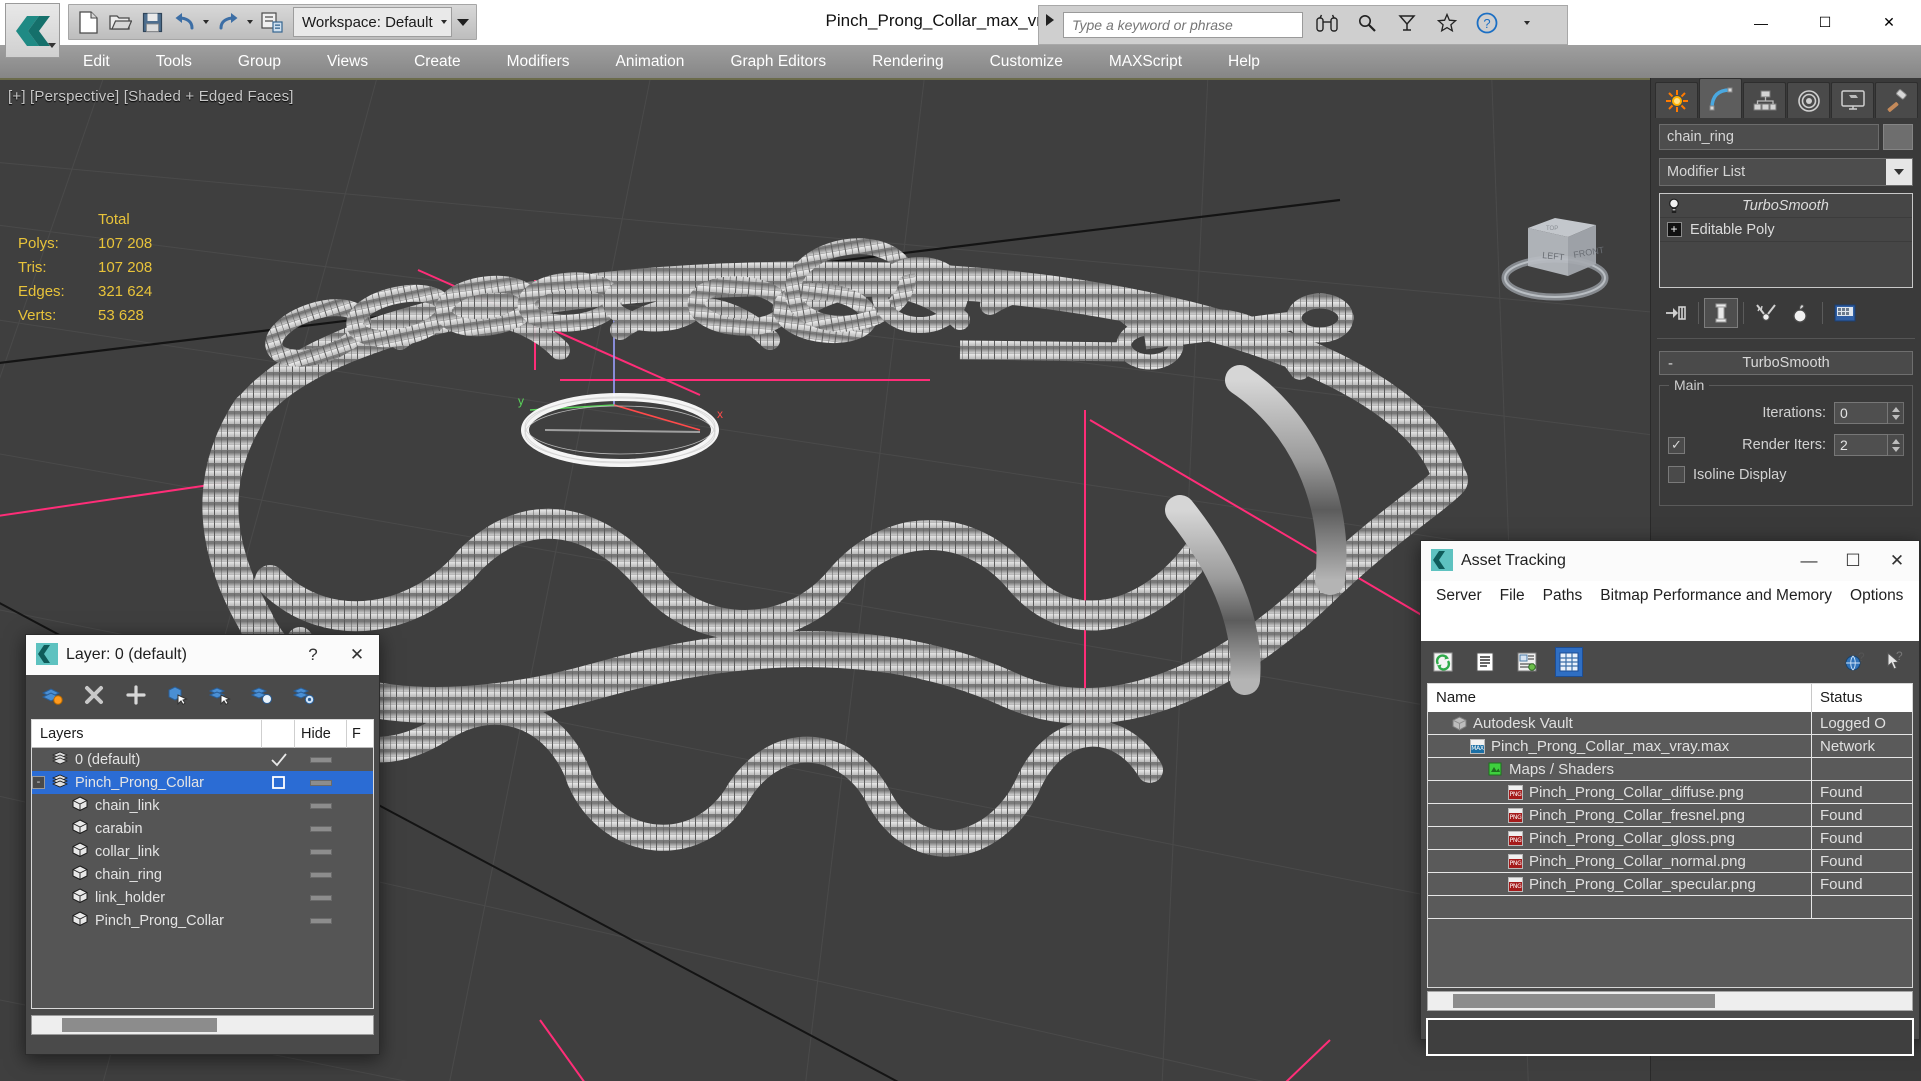 The width and height of the screenshot is (1921, 1081). What do you see at coordinates (147, 805) in the screenshot?
I see `layer-name-cell: chain_link` at bounding box center [147, 805].